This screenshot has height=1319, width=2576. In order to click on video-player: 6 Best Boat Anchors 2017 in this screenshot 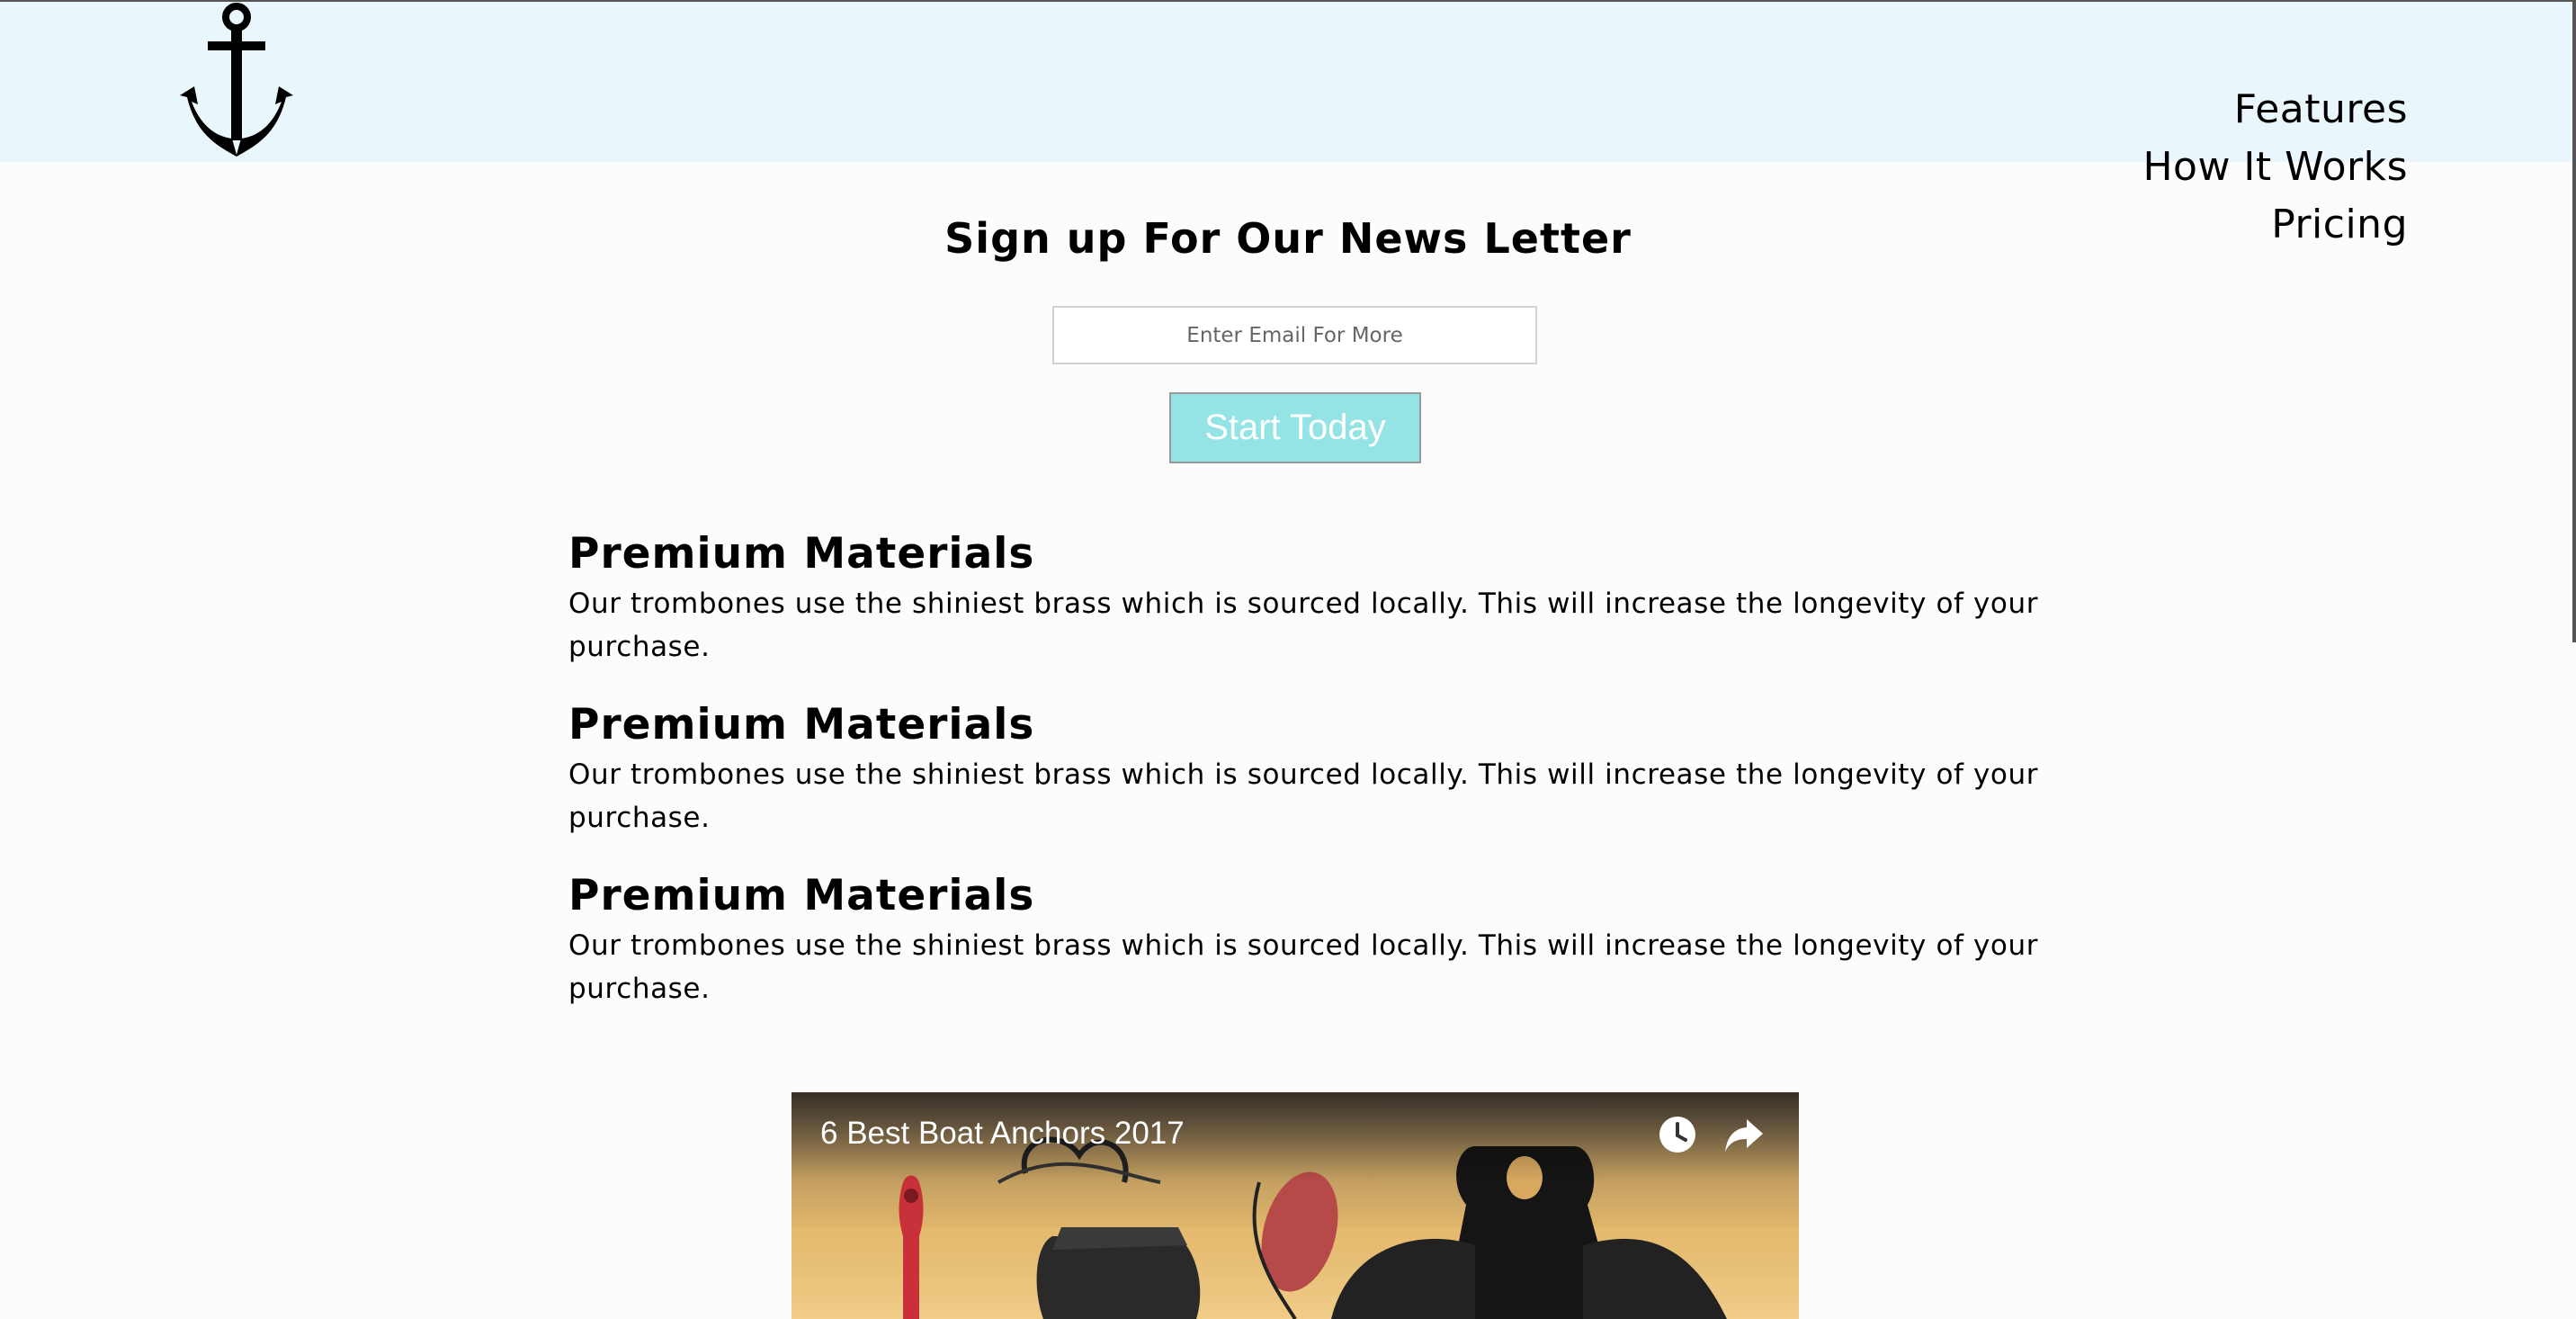, I will do `click(1295, 1205)`.